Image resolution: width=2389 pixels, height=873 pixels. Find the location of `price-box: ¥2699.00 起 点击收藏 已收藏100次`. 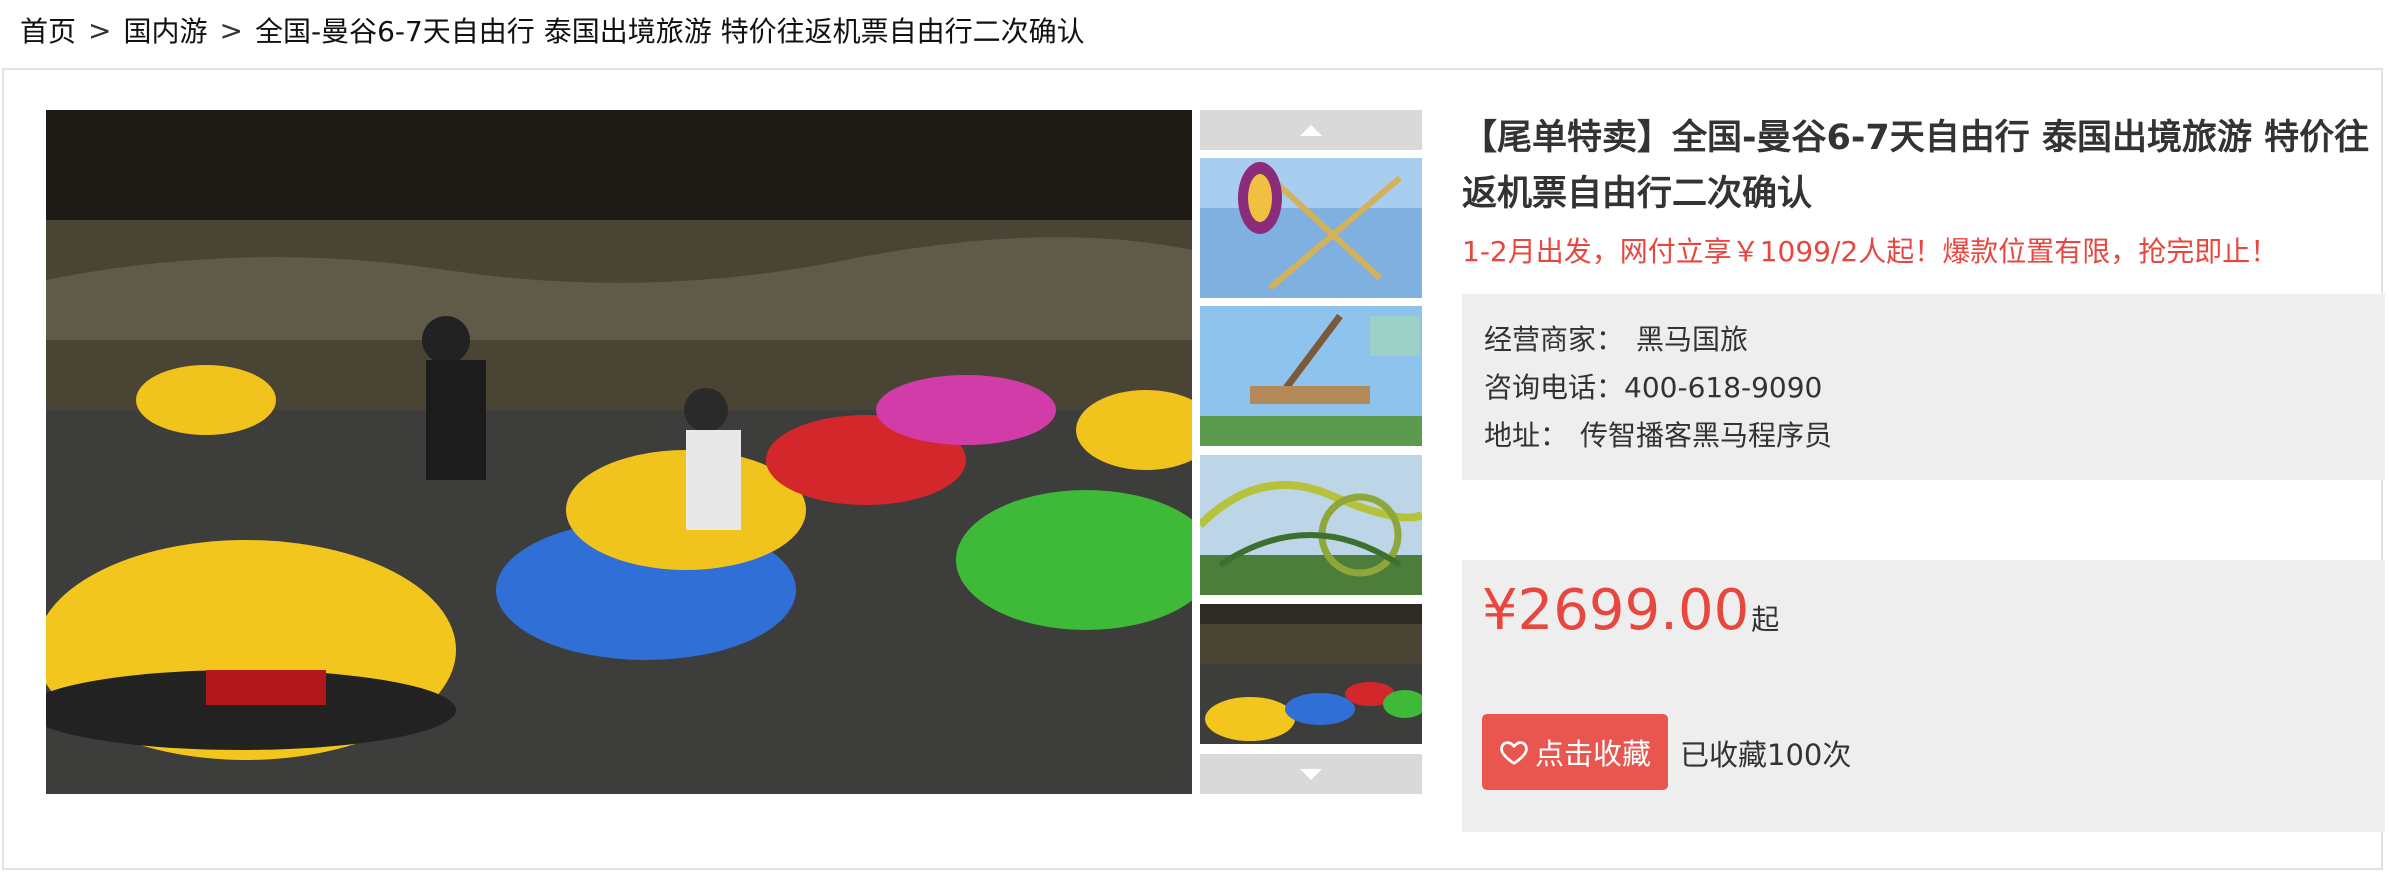

price-box: ¥2699.00 起 点击收藏 已收藏100次 is located at coordinates (1923, 696).